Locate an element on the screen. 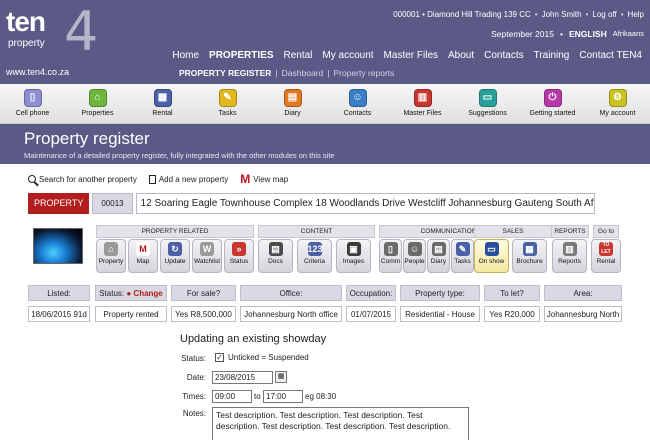 Image resolution: width=650 pixels, height=440 pixels. toolbar-label: Master Files is located at coordinates (422, 113).